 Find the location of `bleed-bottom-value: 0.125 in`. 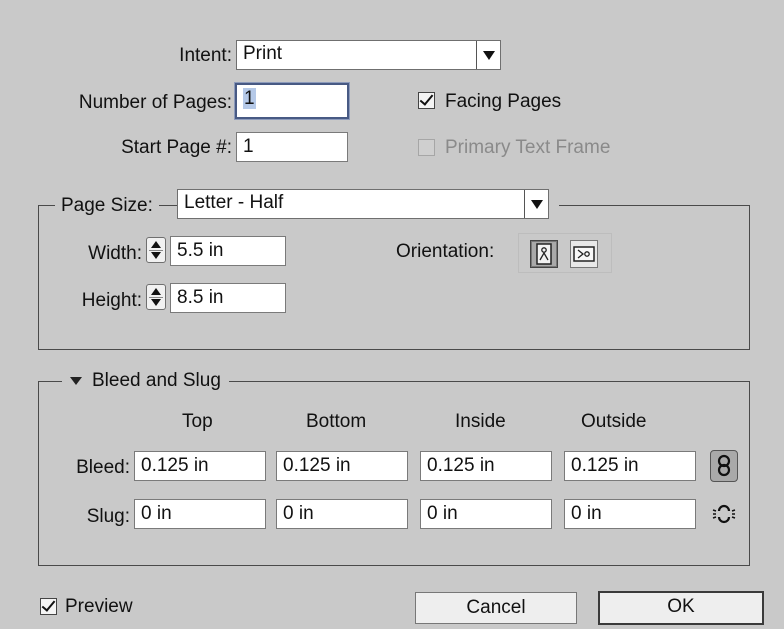

bleed-bottom-value: 0.125 in is located at coordinates (317, 465).